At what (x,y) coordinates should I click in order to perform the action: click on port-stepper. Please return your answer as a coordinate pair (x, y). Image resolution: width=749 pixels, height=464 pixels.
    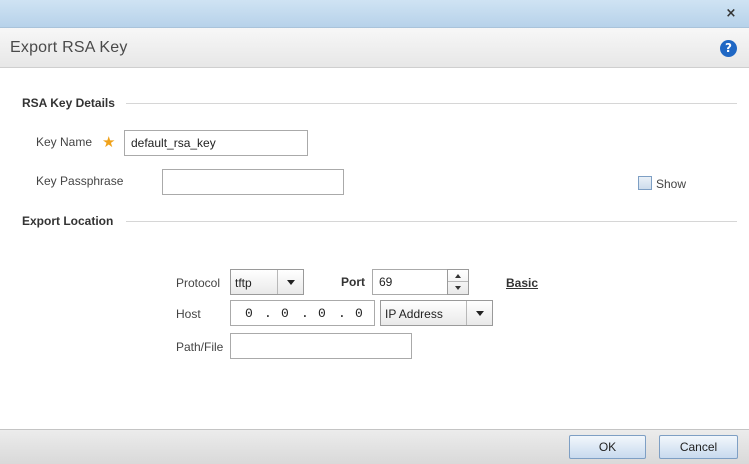
    Looking at the image, I should click on (458, 282).